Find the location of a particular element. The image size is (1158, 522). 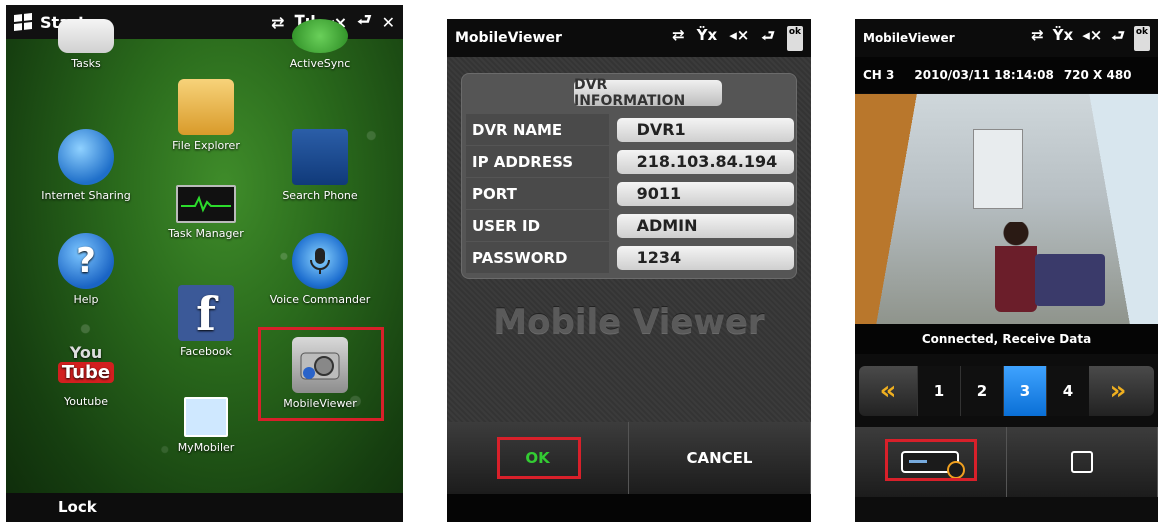

app-help: ? Help is located at coordinates (86, 269).